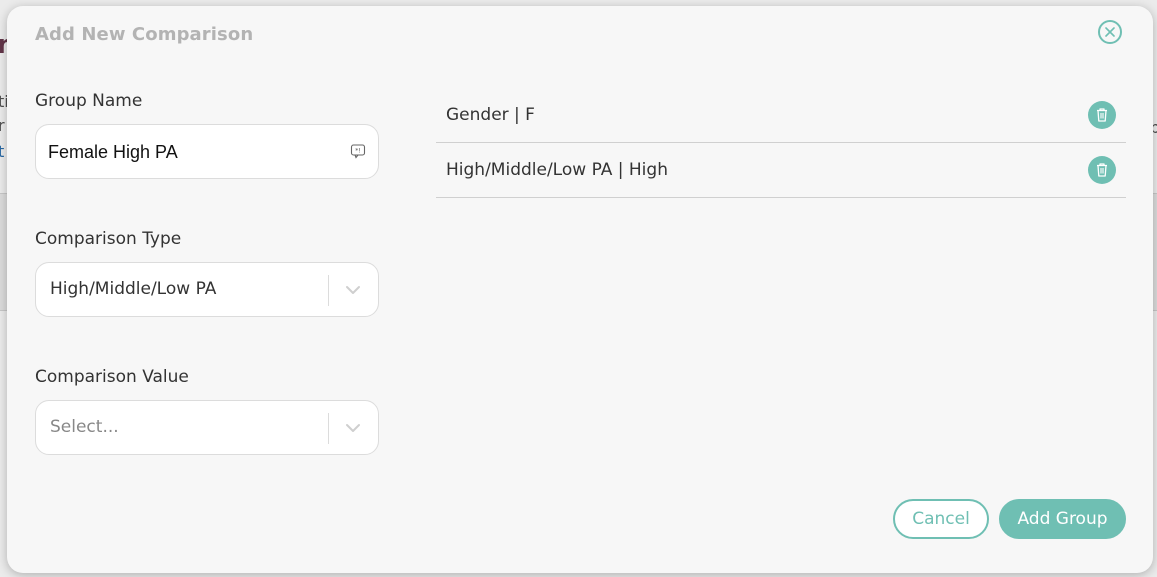 The width and height of the screenshot is (1157, 577). What do you see at coordinates (781, 170) in the screenshot?
I see `group-row: High/Middle/Low PA | High` at bounding box center [781, 170].